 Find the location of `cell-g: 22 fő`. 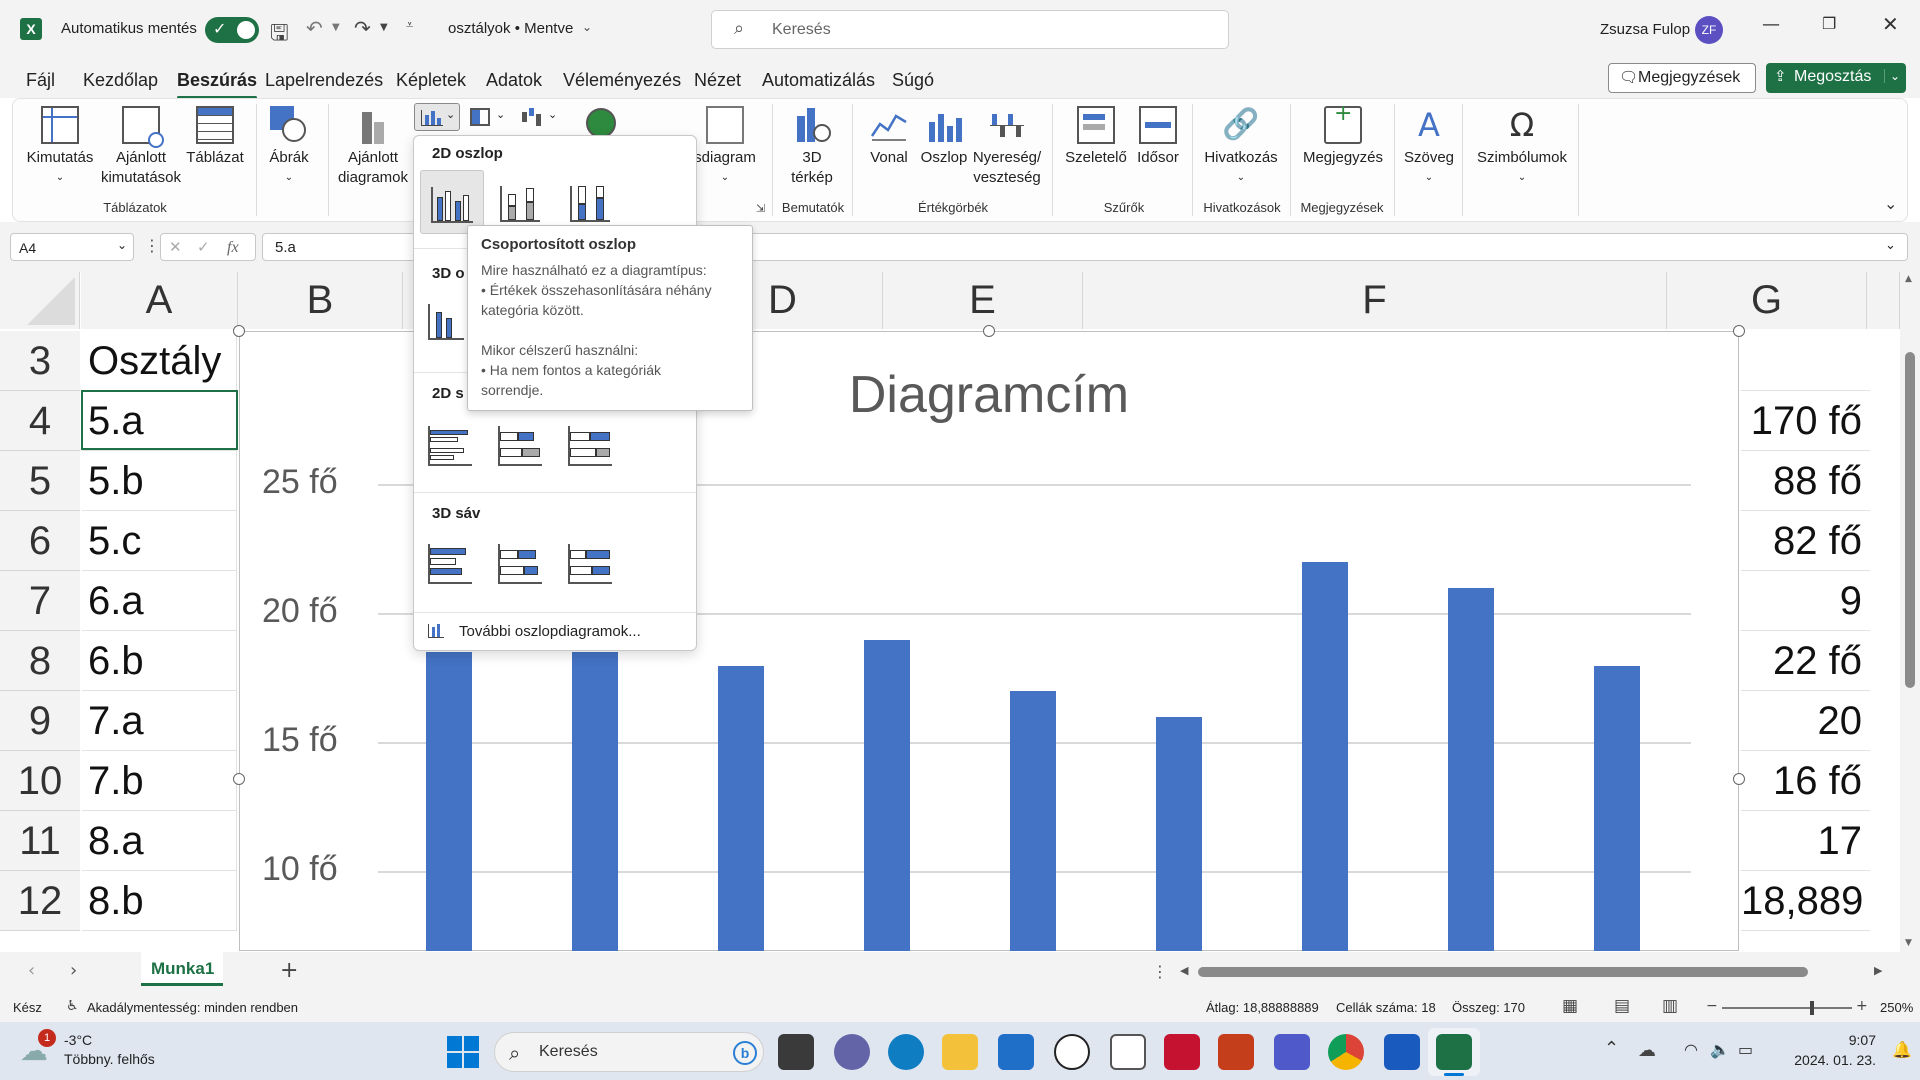

cell-g: 22 fő is located at coordinates (1805, 661).